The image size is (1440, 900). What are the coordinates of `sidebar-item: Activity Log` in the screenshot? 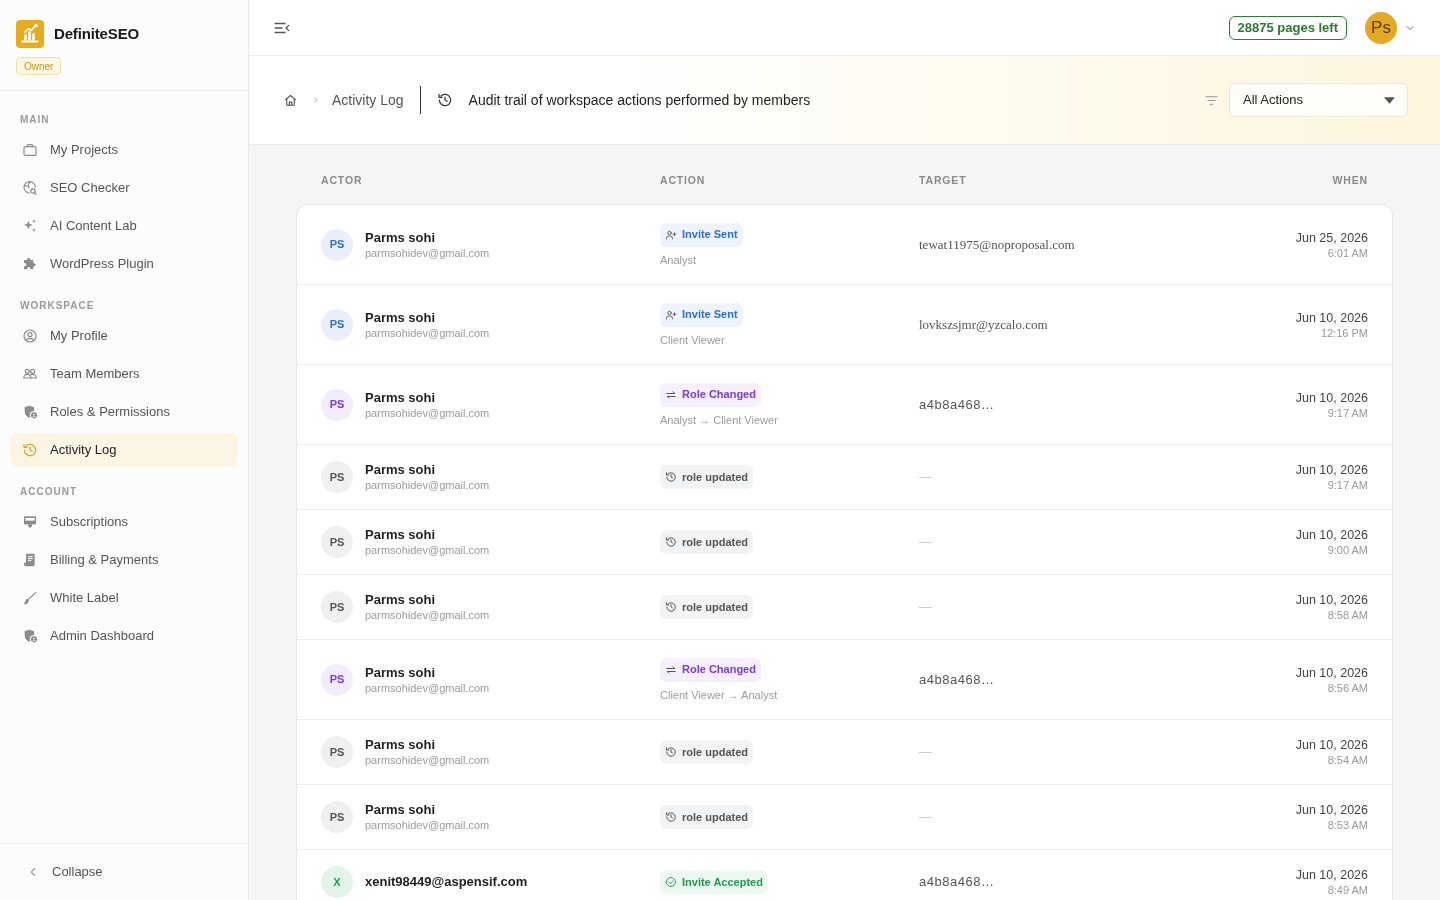 It's located at (124, 450).